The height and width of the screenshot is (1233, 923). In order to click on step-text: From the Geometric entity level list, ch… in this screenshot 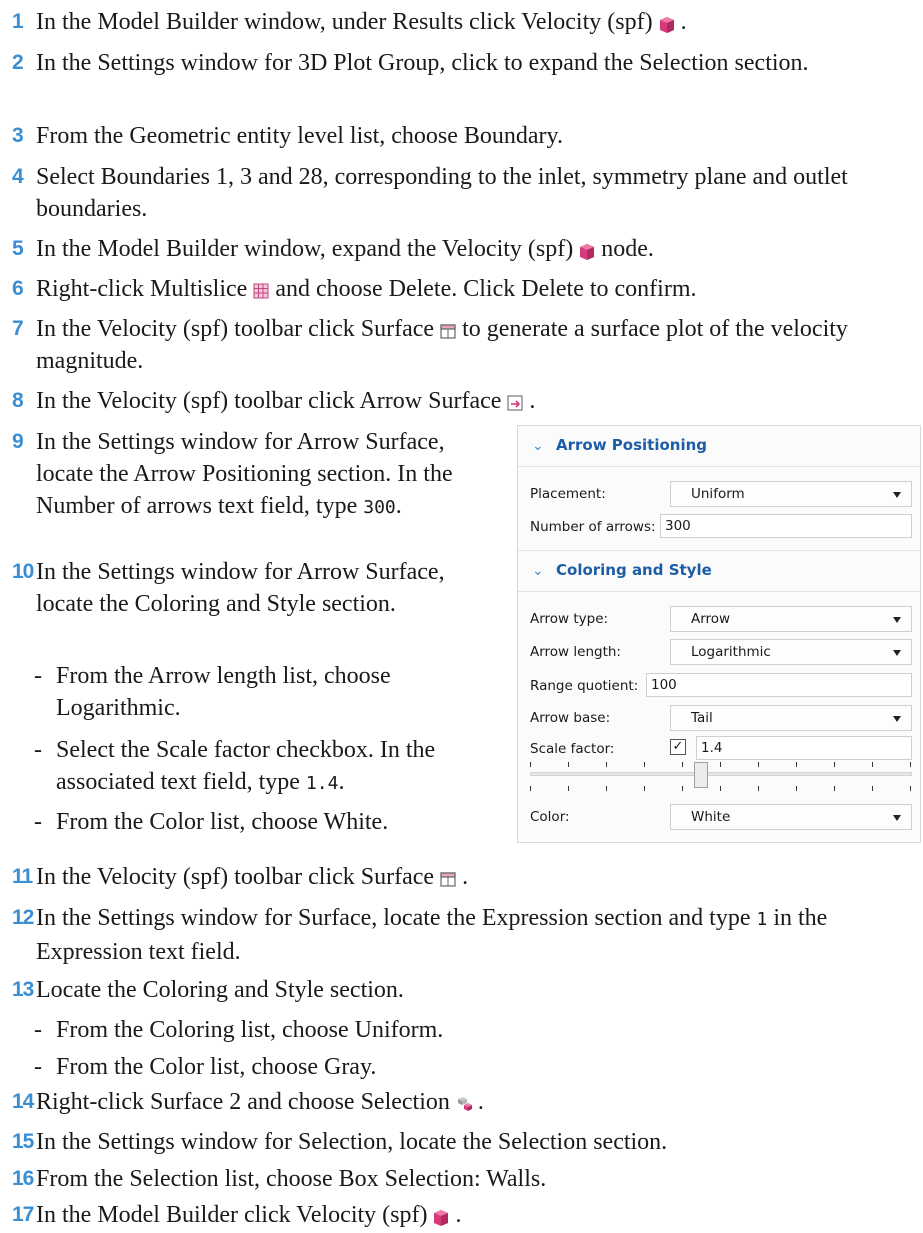, I will do `click(299, 136)`.